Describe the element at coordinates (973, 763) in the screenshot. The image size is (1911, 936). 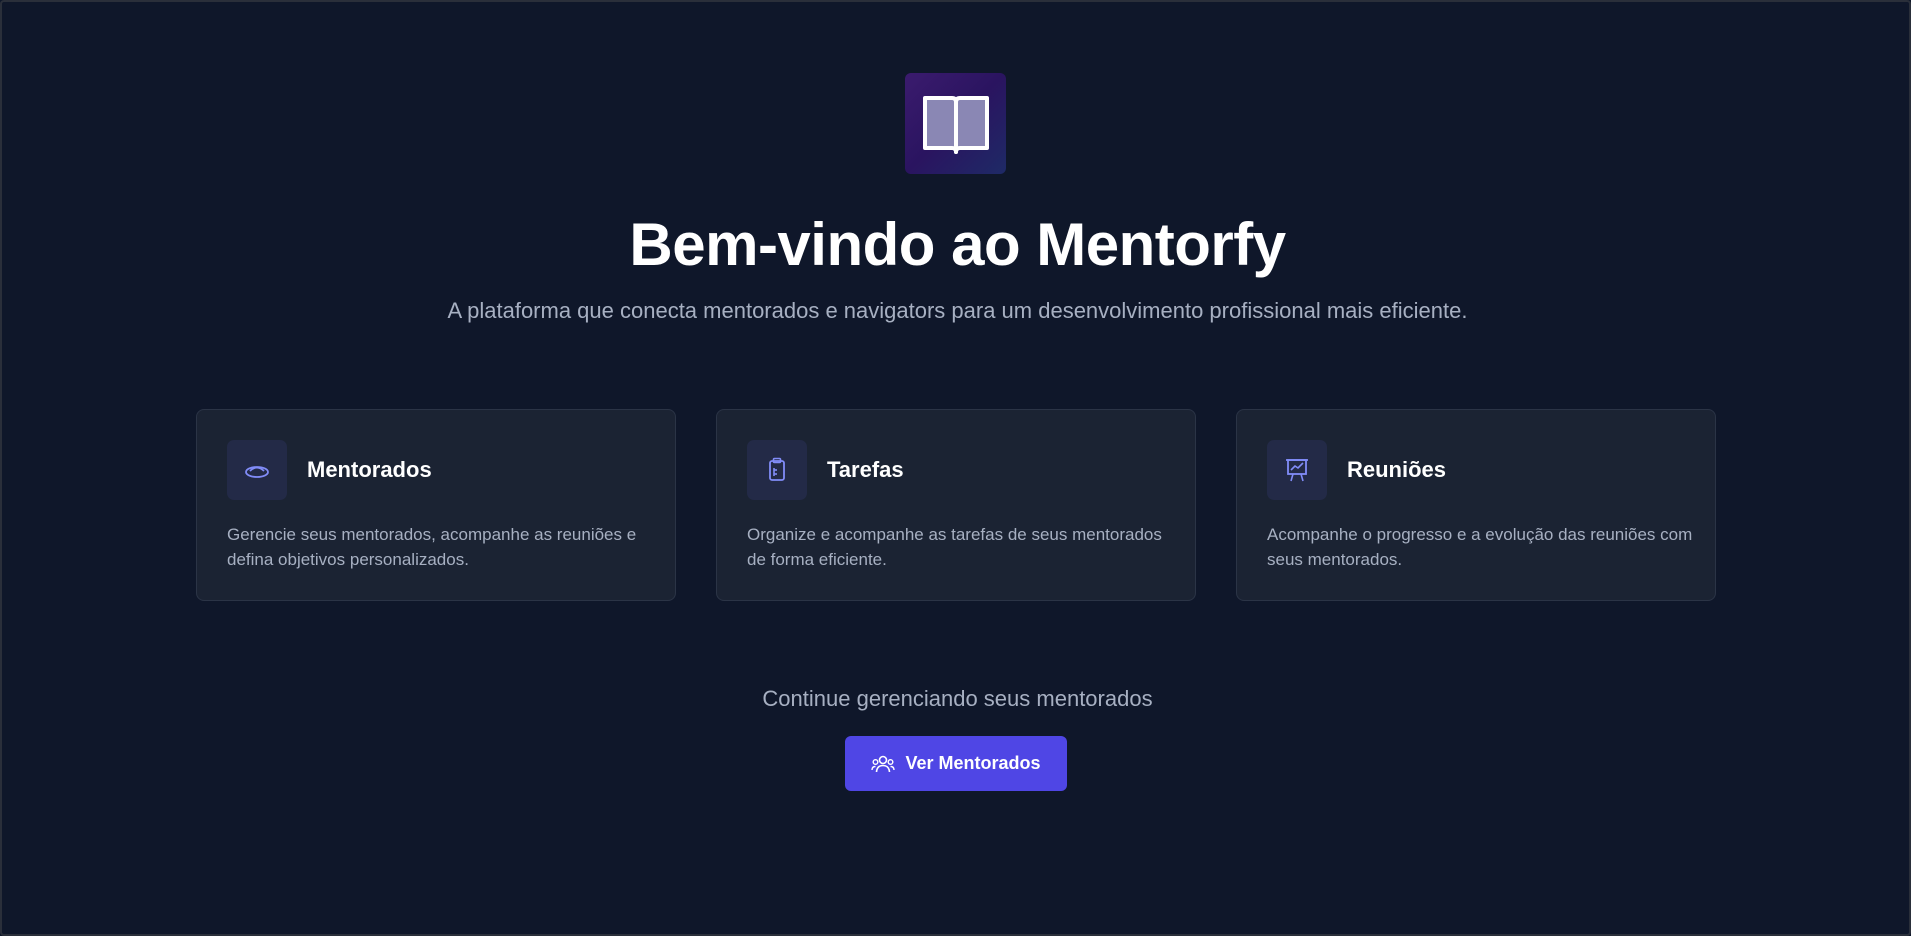
I see `ver-mentorados-label: Ver Mentorados` at that location.